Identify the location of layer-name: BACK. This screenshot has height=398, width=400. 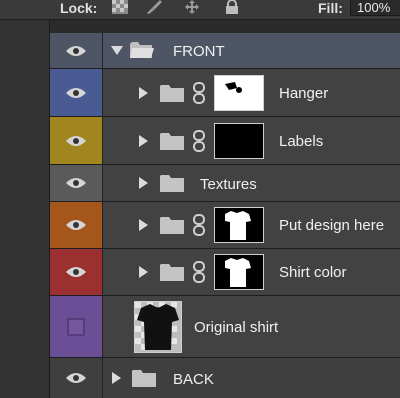
(193, 379).